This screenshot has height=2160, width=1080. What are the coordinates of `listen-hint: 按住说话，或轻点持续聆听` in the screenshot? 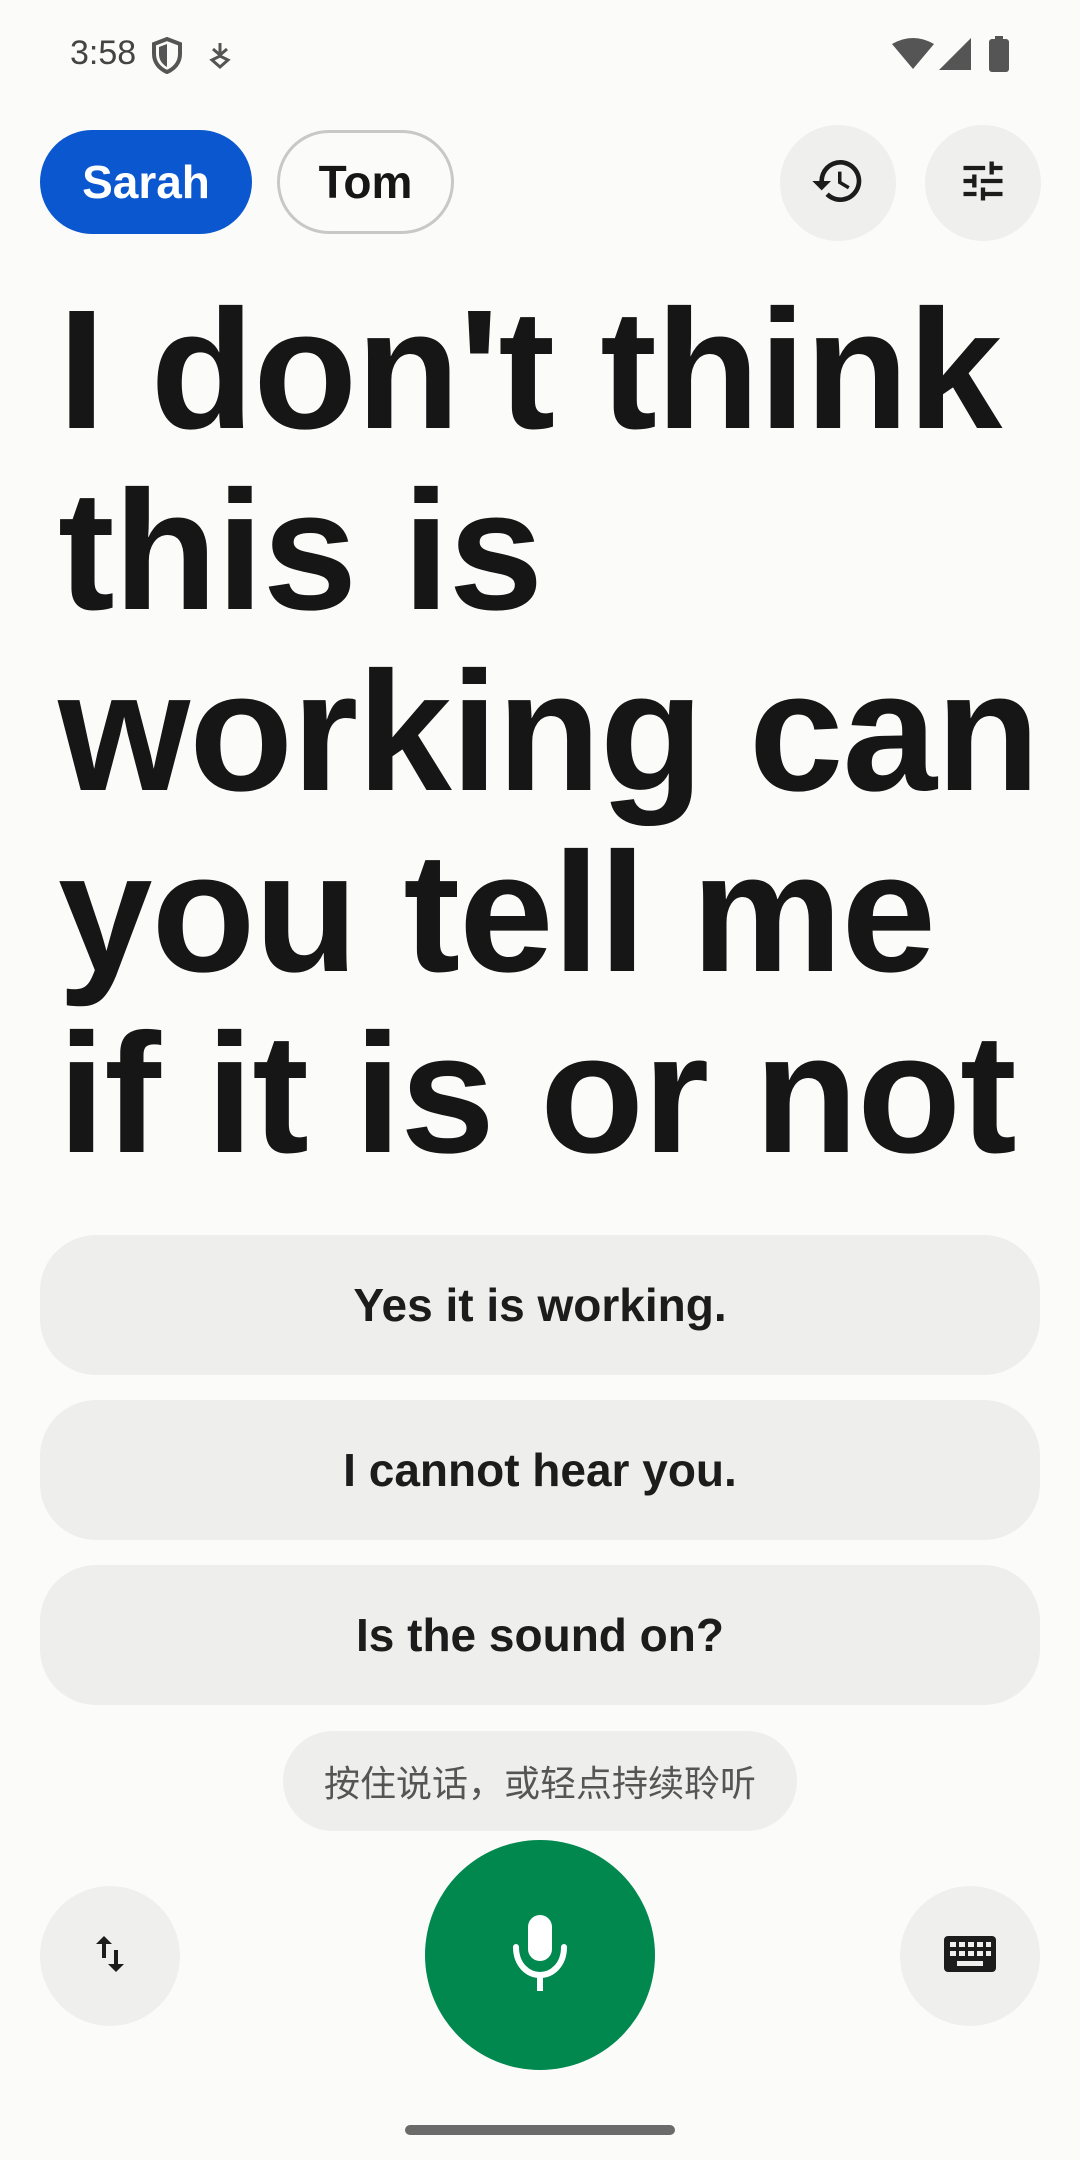 It's located at (540, 1781).